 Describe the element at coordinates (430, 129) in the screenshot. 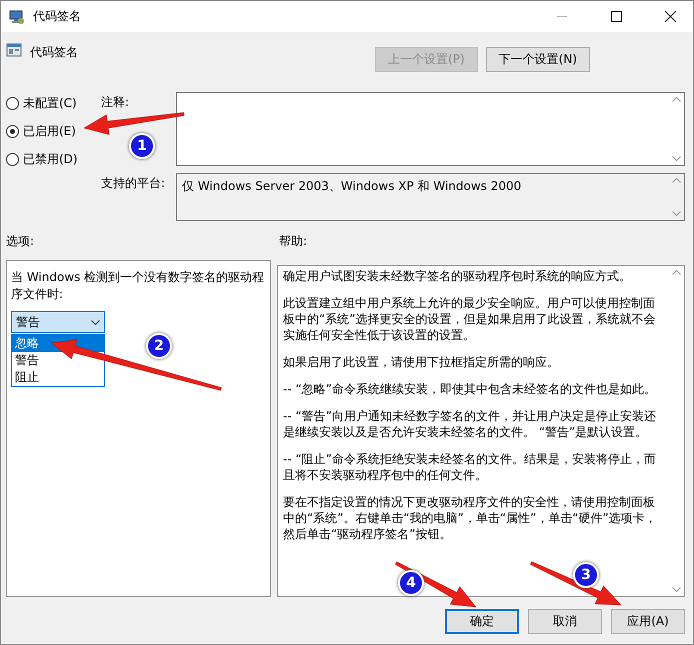

I see `comment-field` at that location.